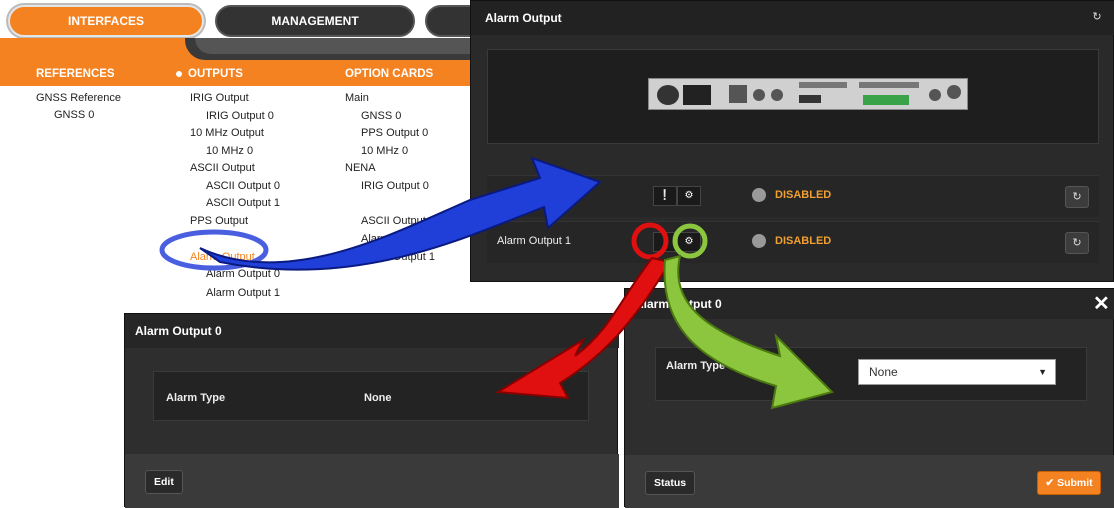  Describe the element at coordinates (74, 115) in the screenshot. I see `menu-item-gnss-0: GNSS 0` at that location.